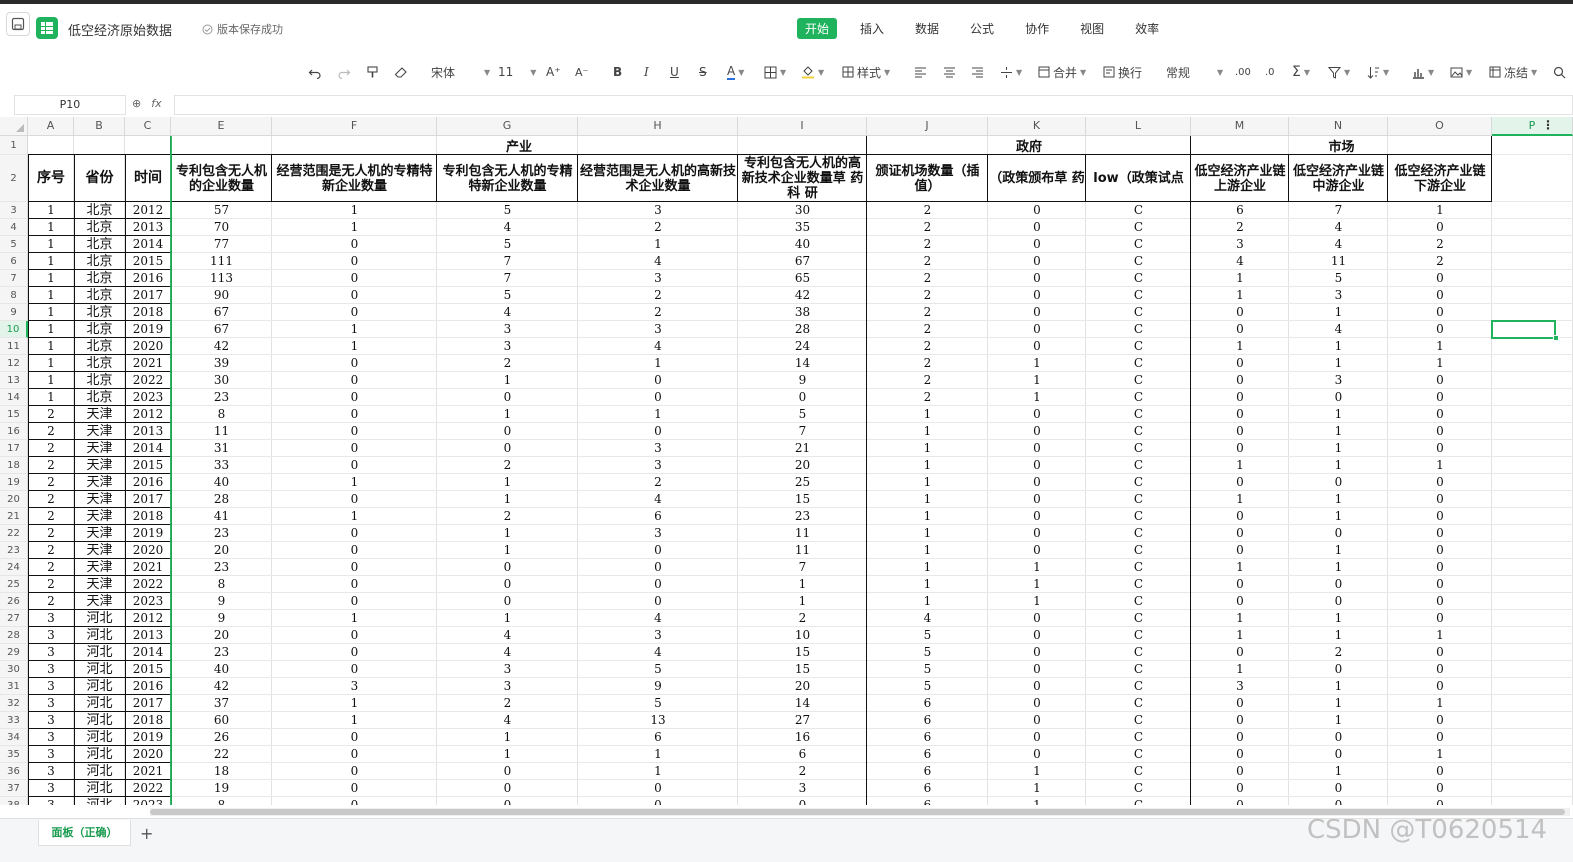  I want to click on wrap-text-button: 换行, so click(1122, 72).